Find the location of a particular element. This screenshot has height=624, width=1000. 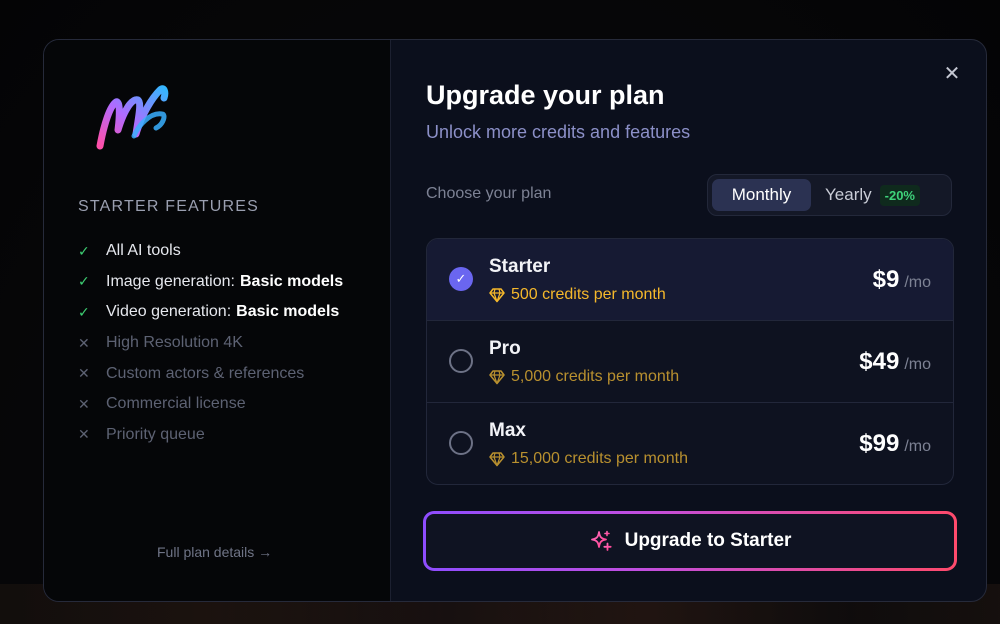

choose-plan-label: Choose your plan is located at coordinates (489, 193).